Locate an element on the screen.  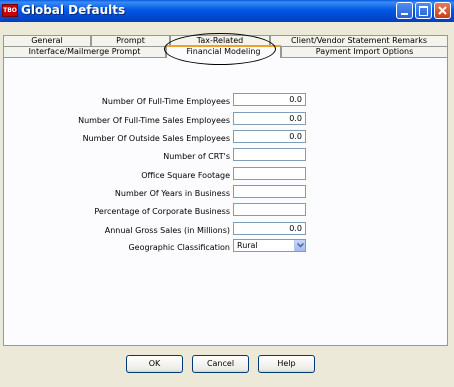
percentage-corporate-business-input is located at coordinates (269, 209).